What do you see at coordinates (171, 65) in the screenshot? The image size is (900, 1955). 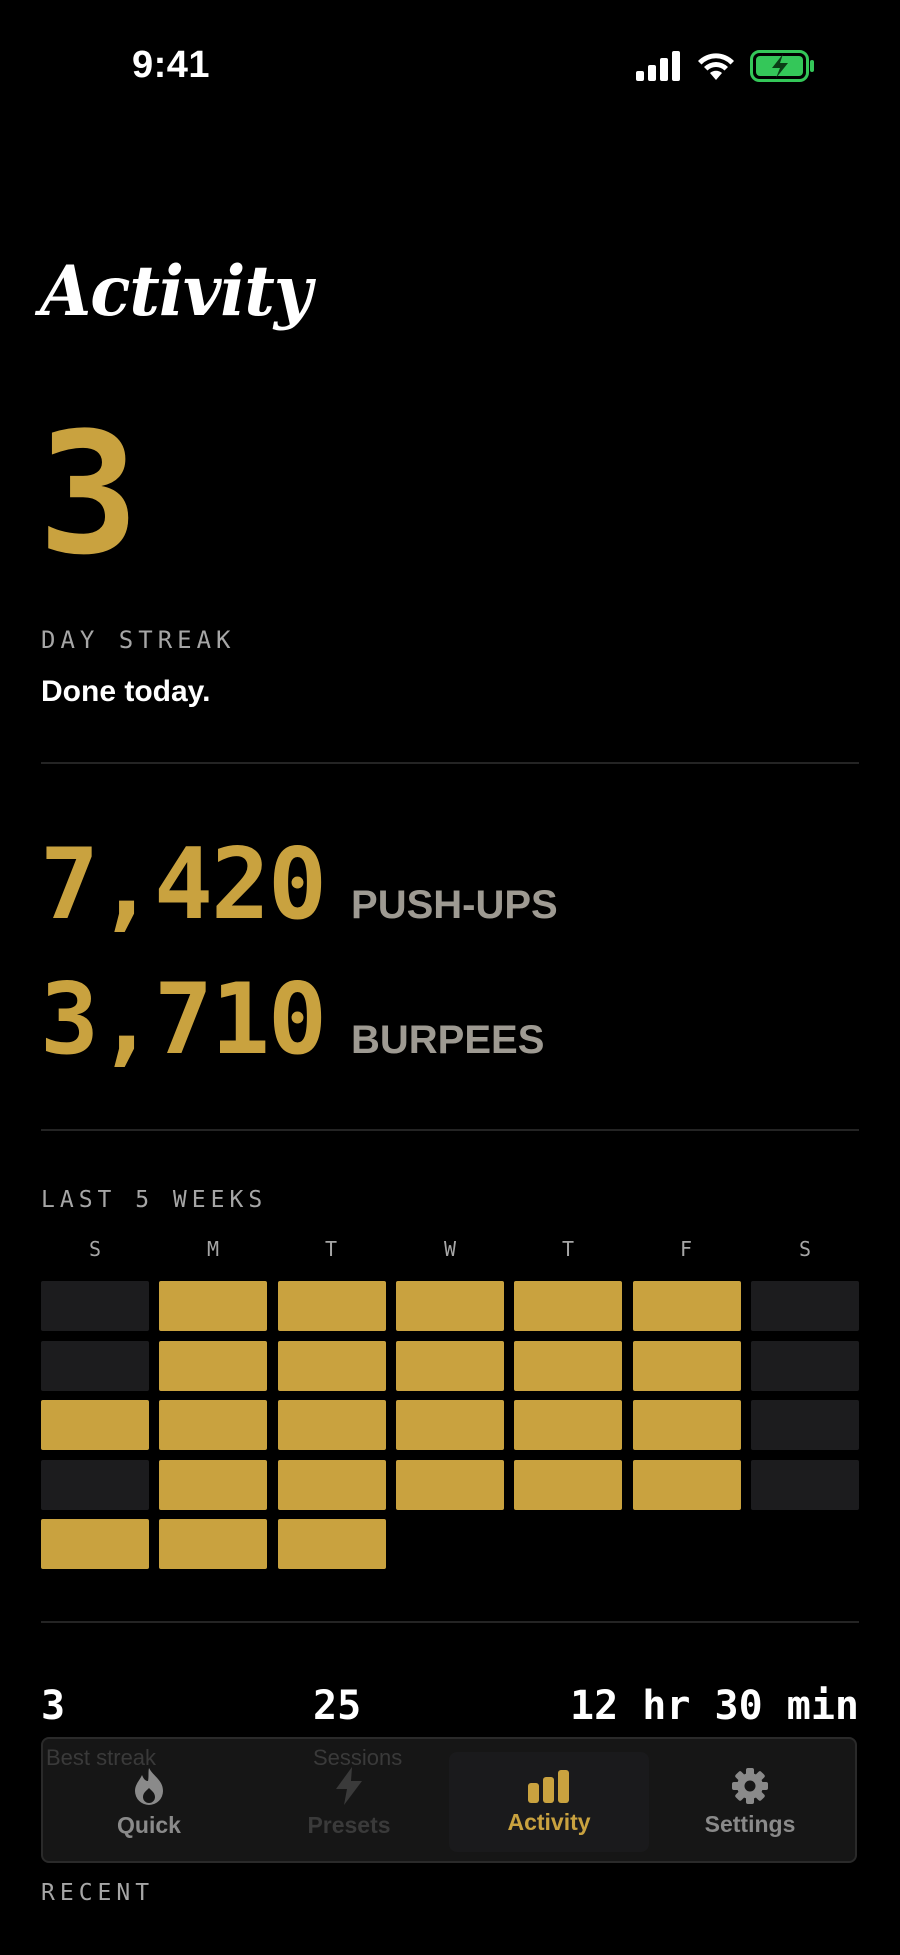 I see `status-time: 9:41` at bounding box center [171, 65].